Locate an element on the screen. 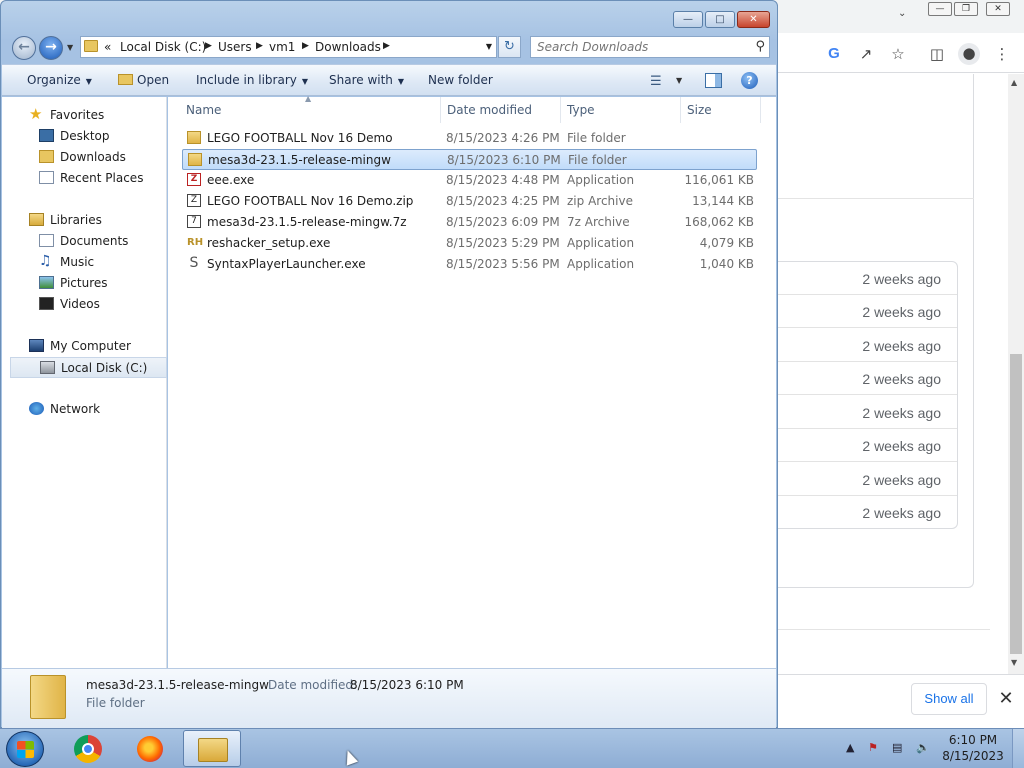 The image size is (1024, 768). column-header-date: Date modified is located at coordinates (489, 110).